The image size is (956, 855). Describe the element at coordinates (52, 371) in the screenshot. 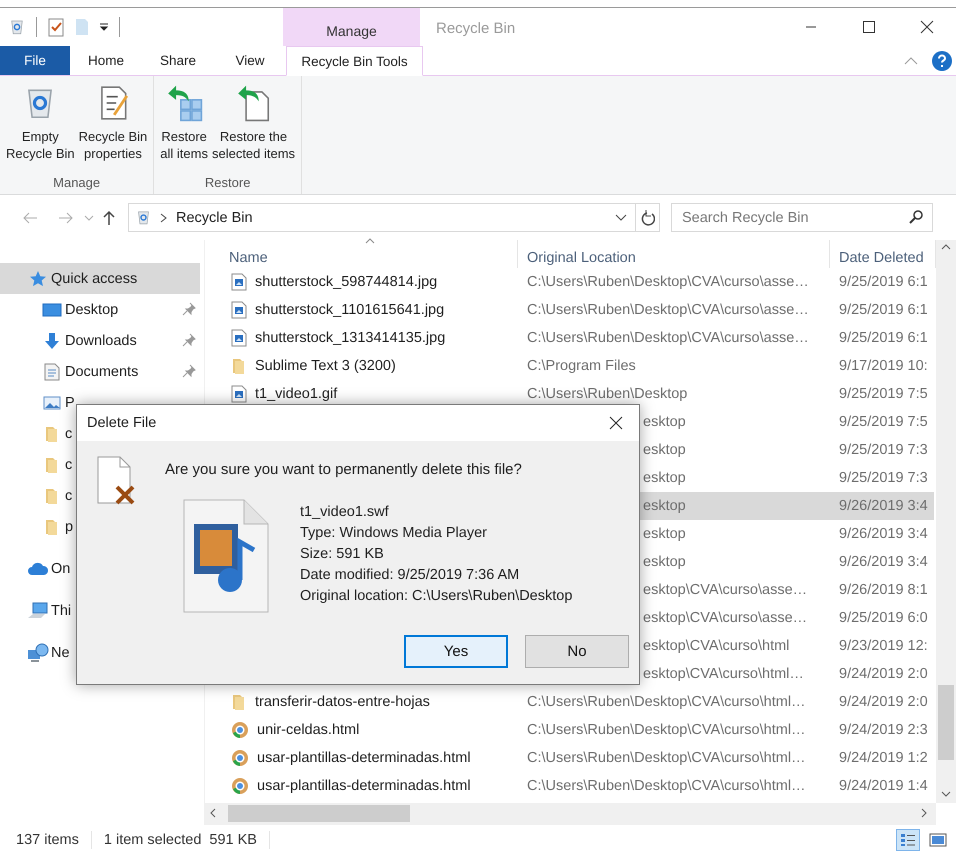

I see `document-icon` at that location.